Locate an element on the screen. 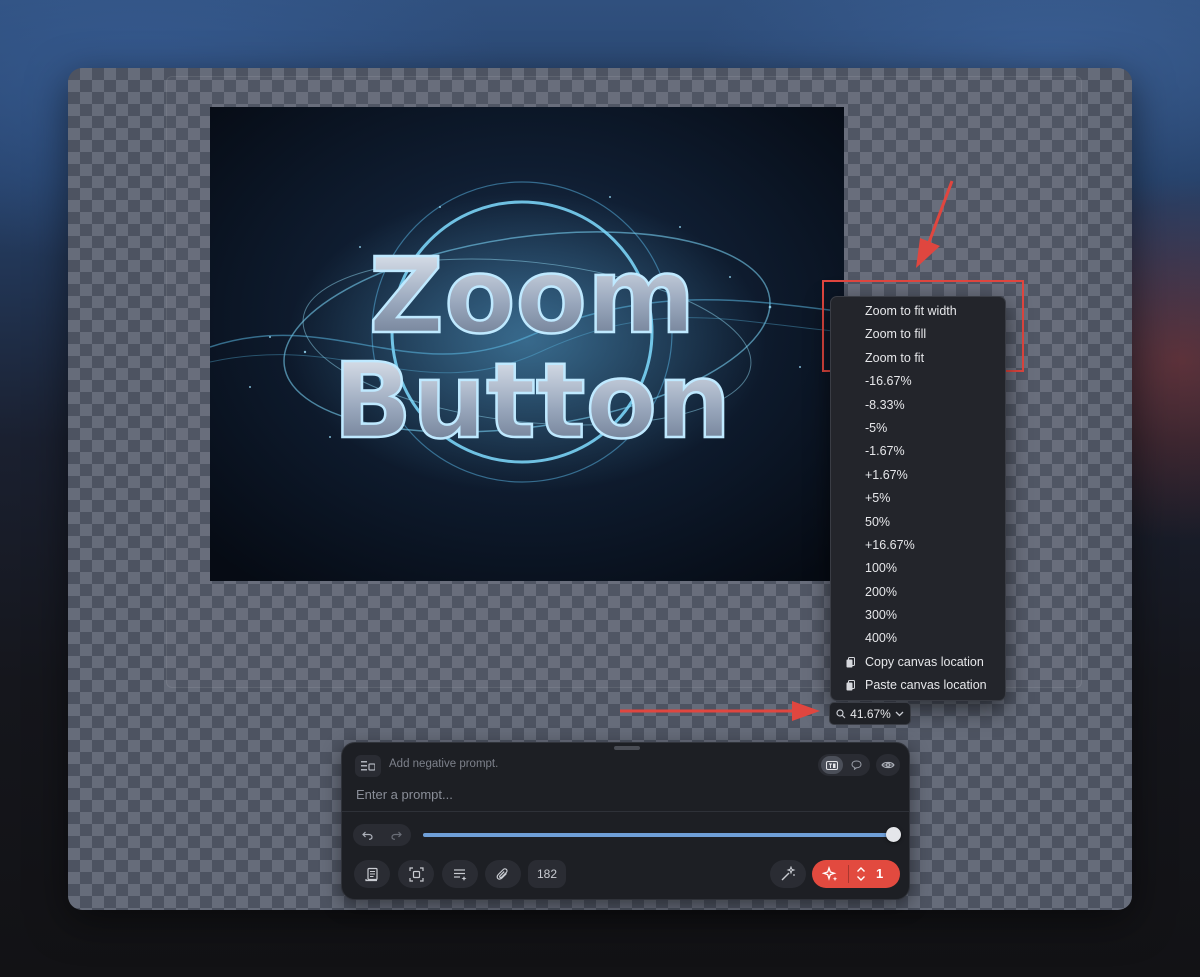 The height and width of the screenshot is (977, 1200). menu-item-minus-8-33: -8.33% is located at coordinates (918, 405).